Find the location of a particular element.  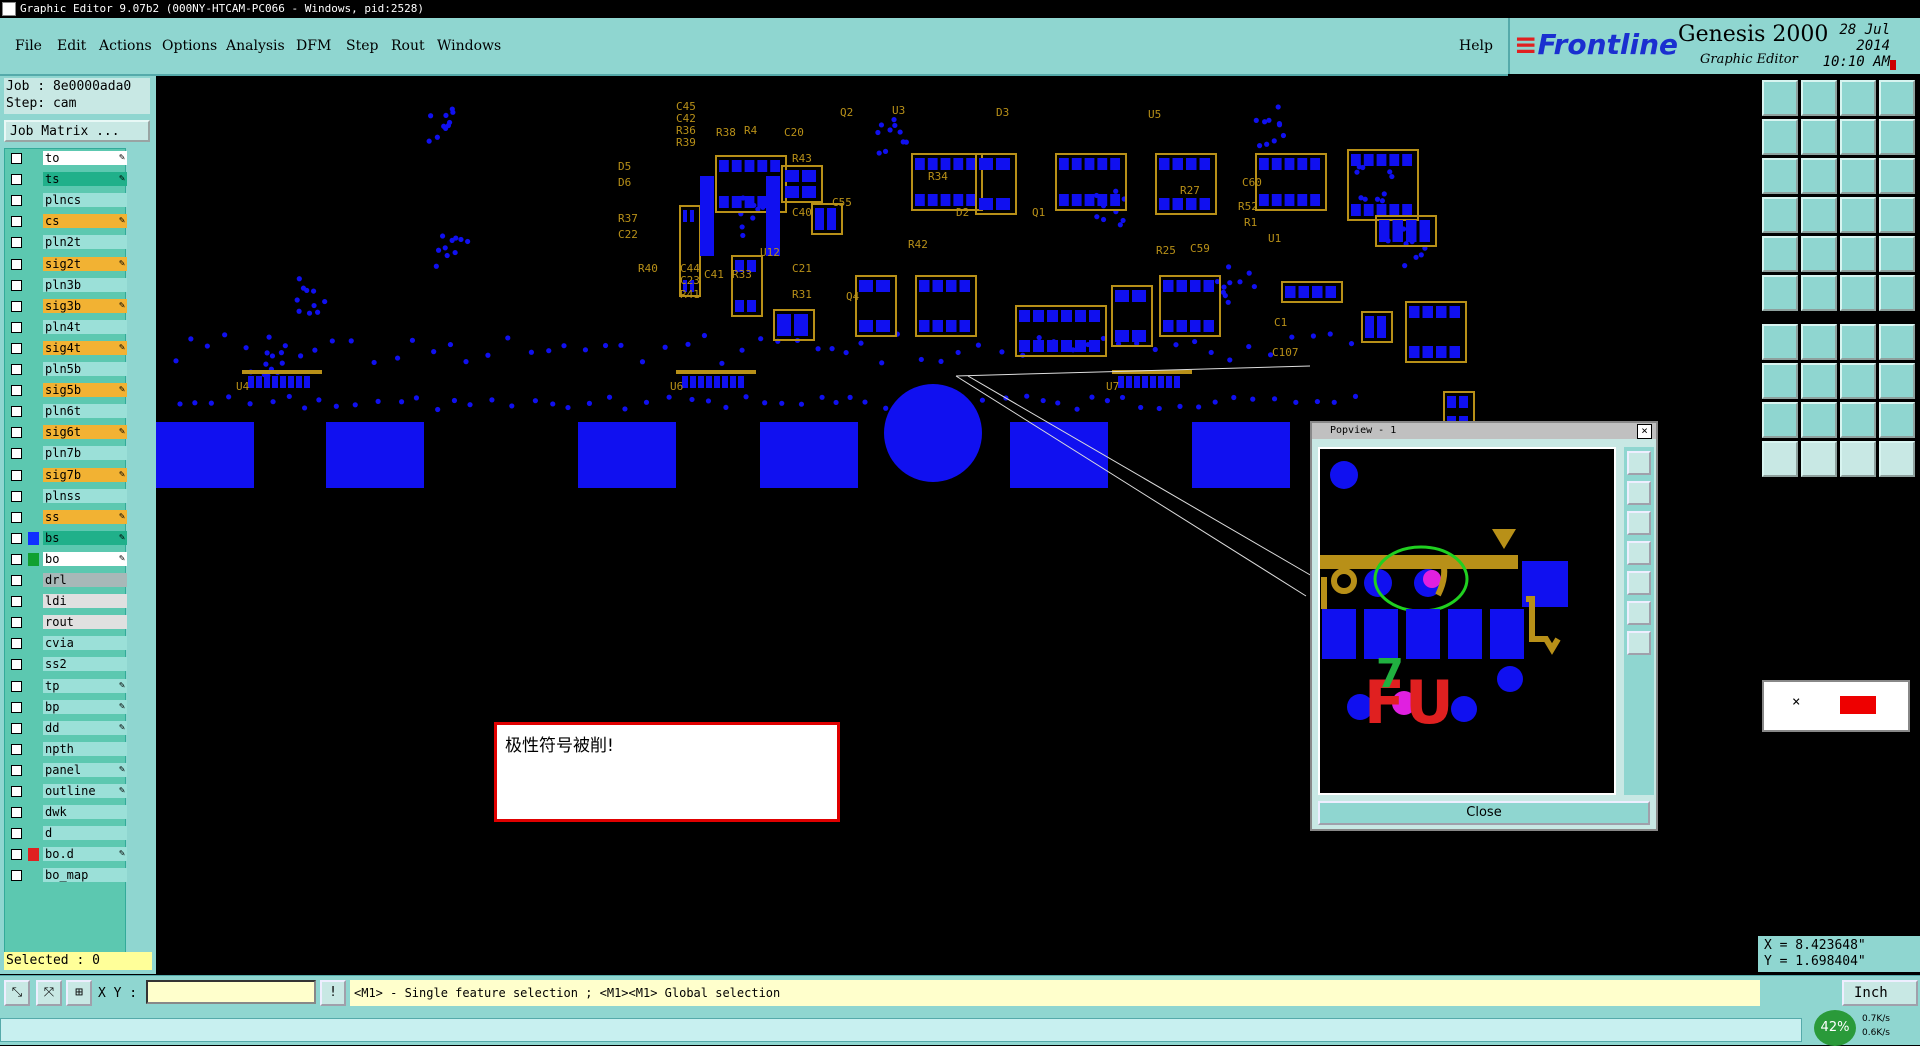

layer-name: panel ✎ is located at coordinates (85, 769).